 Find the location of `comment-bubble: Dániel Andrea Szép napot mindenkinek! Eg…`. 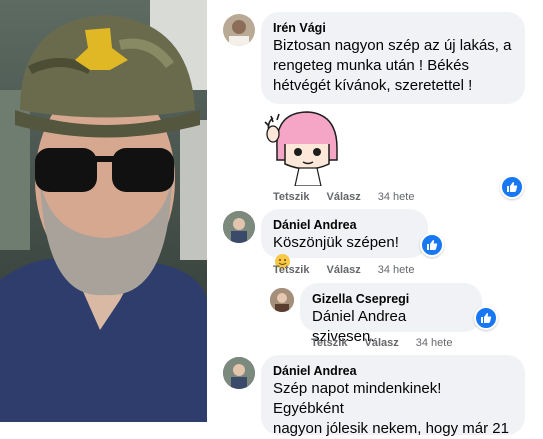

comment-bubble: Dániel Andrea Szép napot mindenkinek! Eg… is located at coordinates (393, 396).